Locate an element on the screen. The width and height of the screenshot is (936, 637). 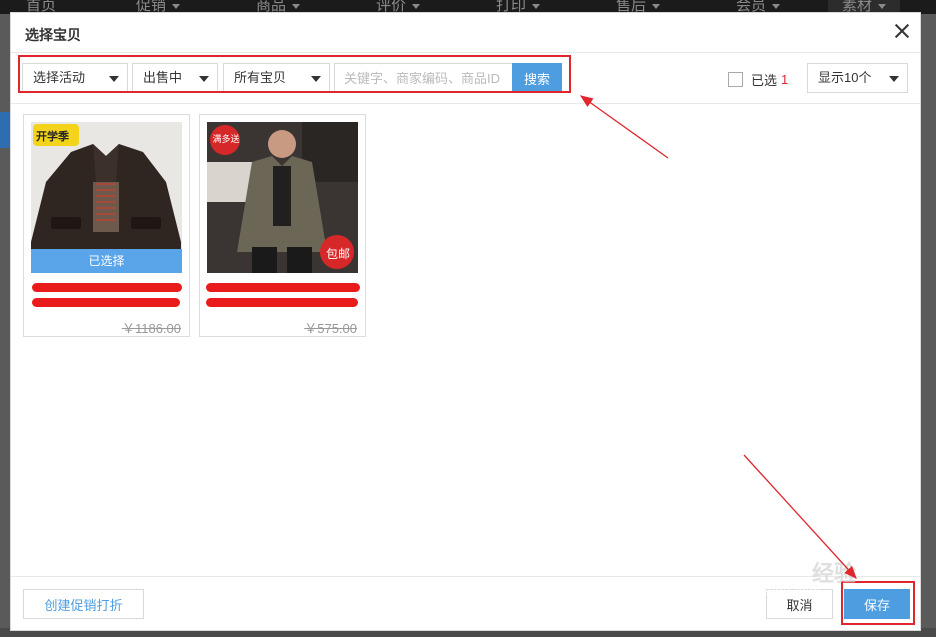
product-image: 满多送 包邮 is located at coordinates (282, 197).